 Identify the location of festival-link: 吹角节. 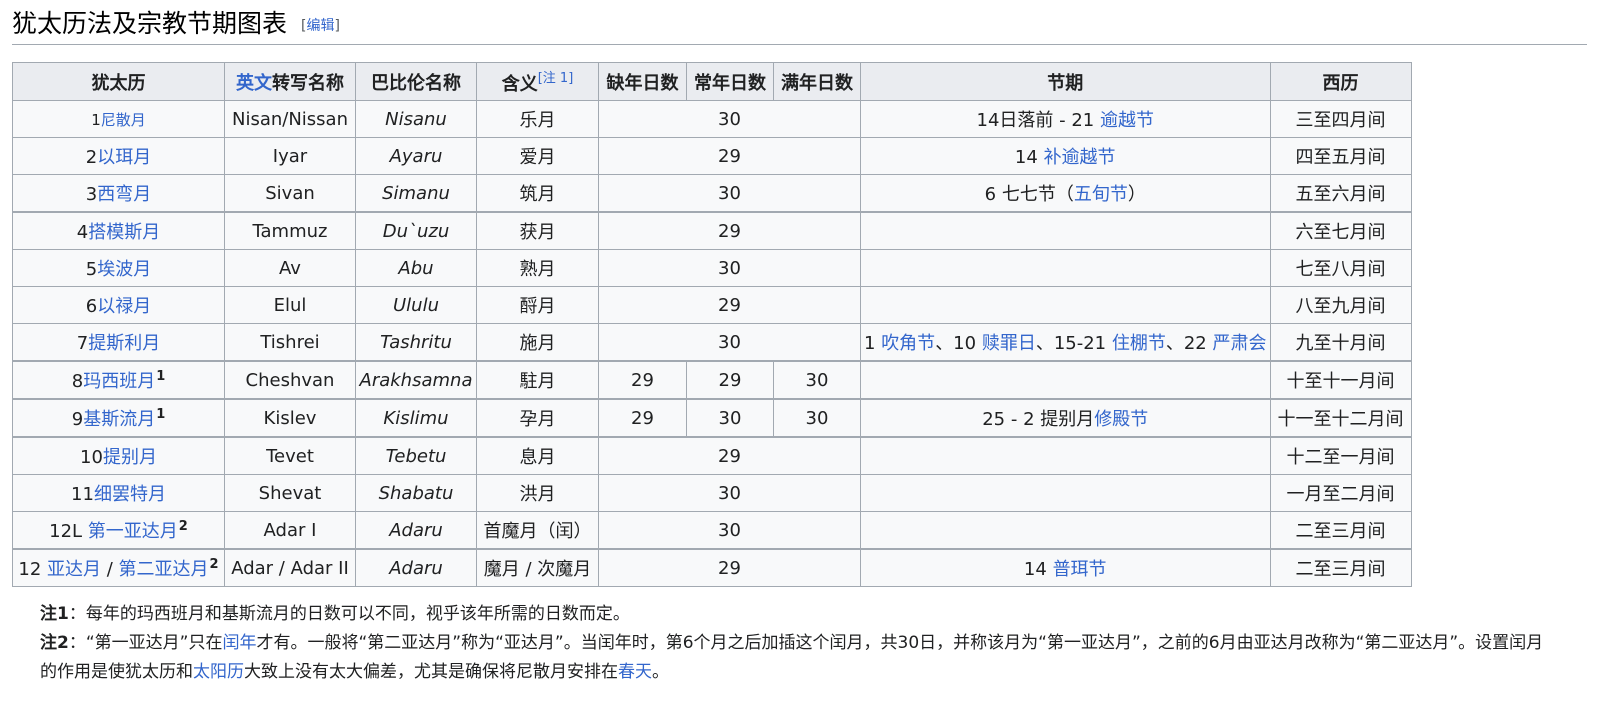
(908, 343).